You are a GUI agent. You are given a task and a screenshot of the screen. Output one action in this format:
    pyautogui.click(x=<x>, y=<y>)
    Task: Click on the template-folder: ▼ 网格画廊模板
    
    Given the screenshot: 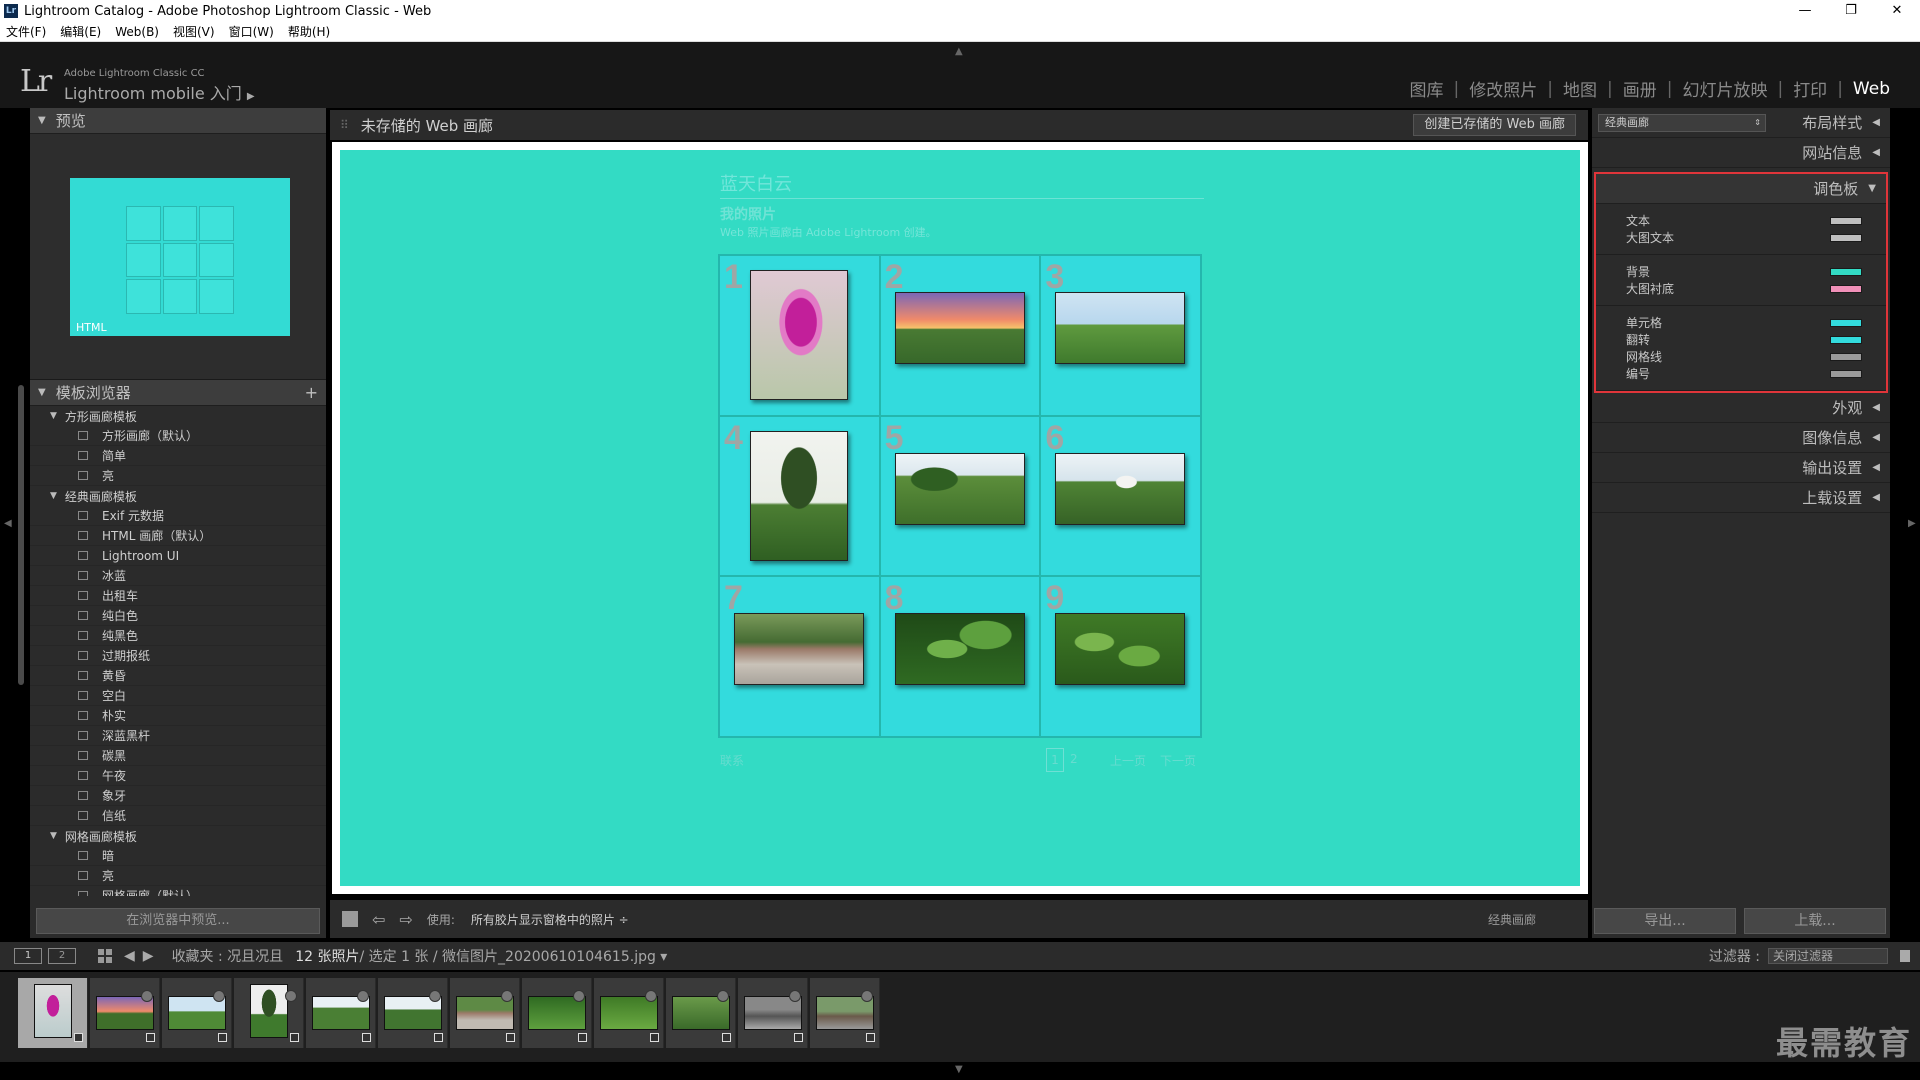 What is the action you would take?
    pyautogui.click(x=178, y=836)
    